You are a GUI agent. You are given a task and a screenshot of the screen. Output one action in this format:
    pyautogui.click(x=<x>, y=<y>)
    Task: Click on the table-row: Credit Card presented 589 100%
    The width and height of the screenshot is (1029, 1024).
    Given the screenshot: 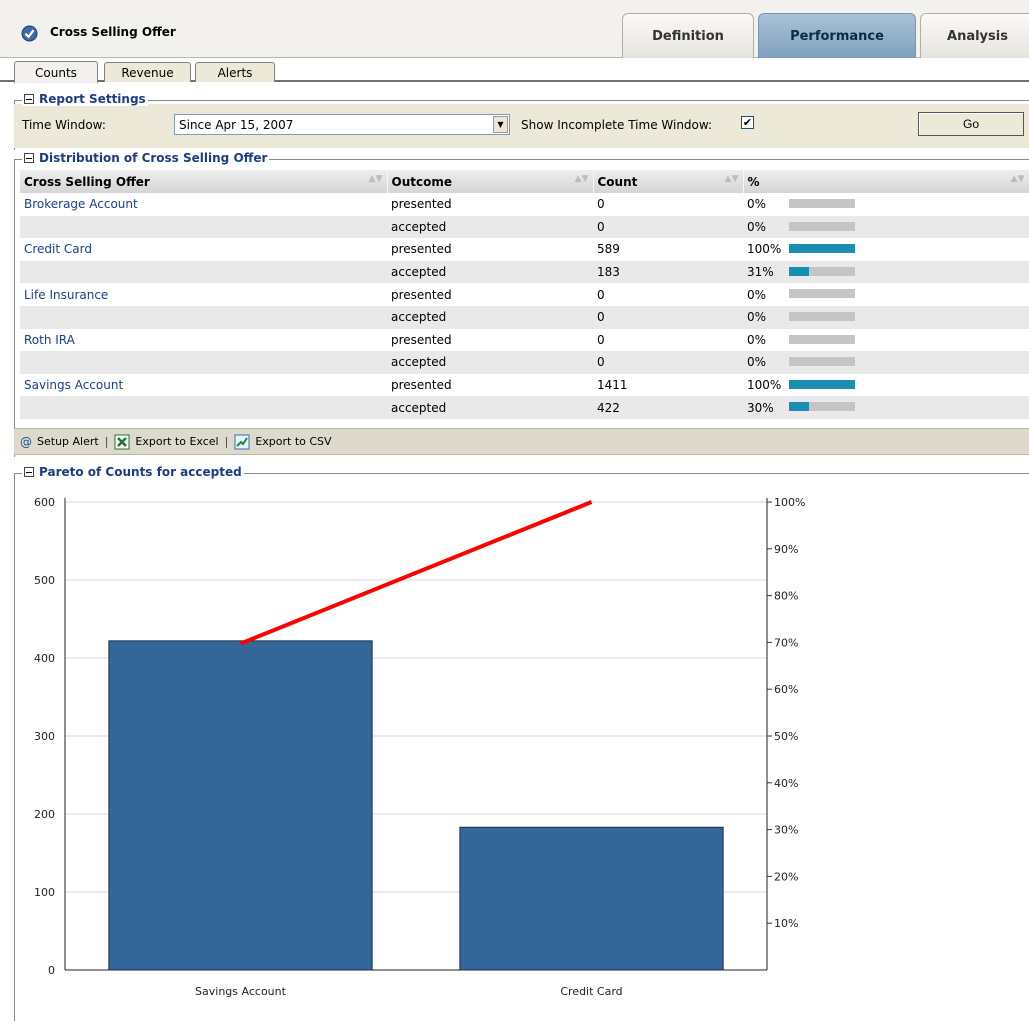 What is the action you would take?
    pyautogui.click(x=524, y=249)
    